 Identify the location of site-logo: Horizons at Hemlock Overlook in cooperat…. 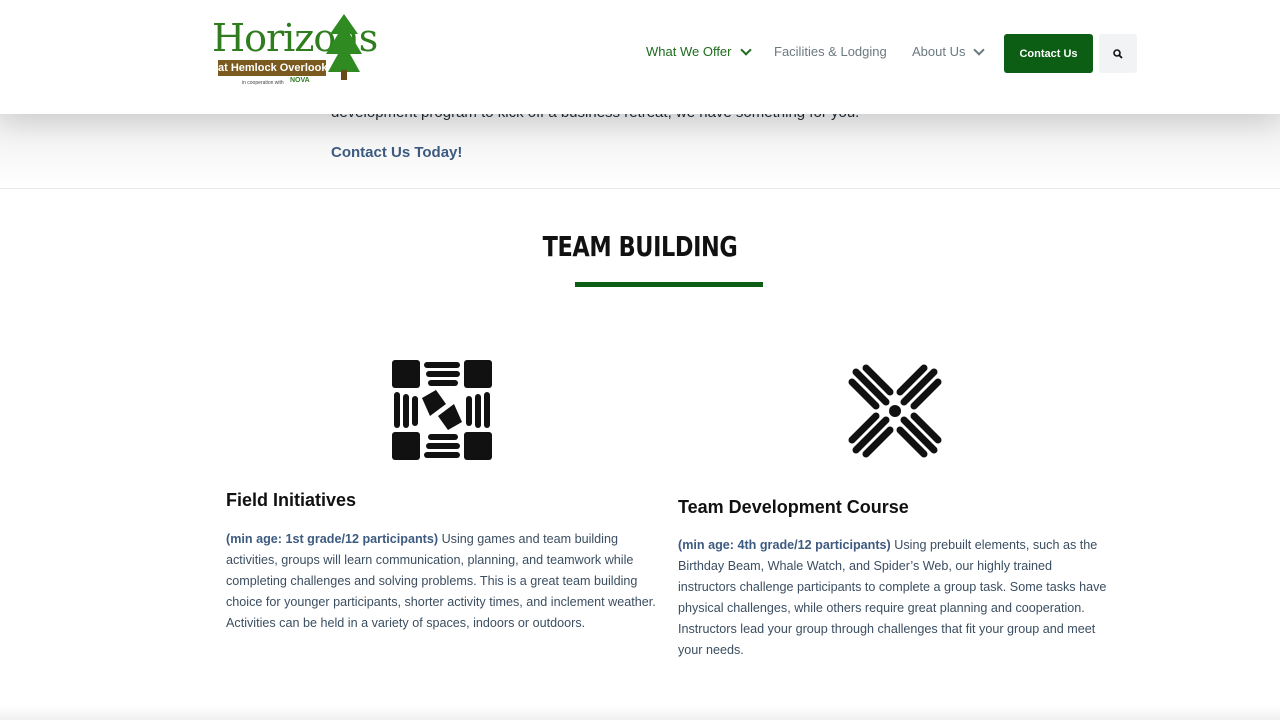
(295, 54).